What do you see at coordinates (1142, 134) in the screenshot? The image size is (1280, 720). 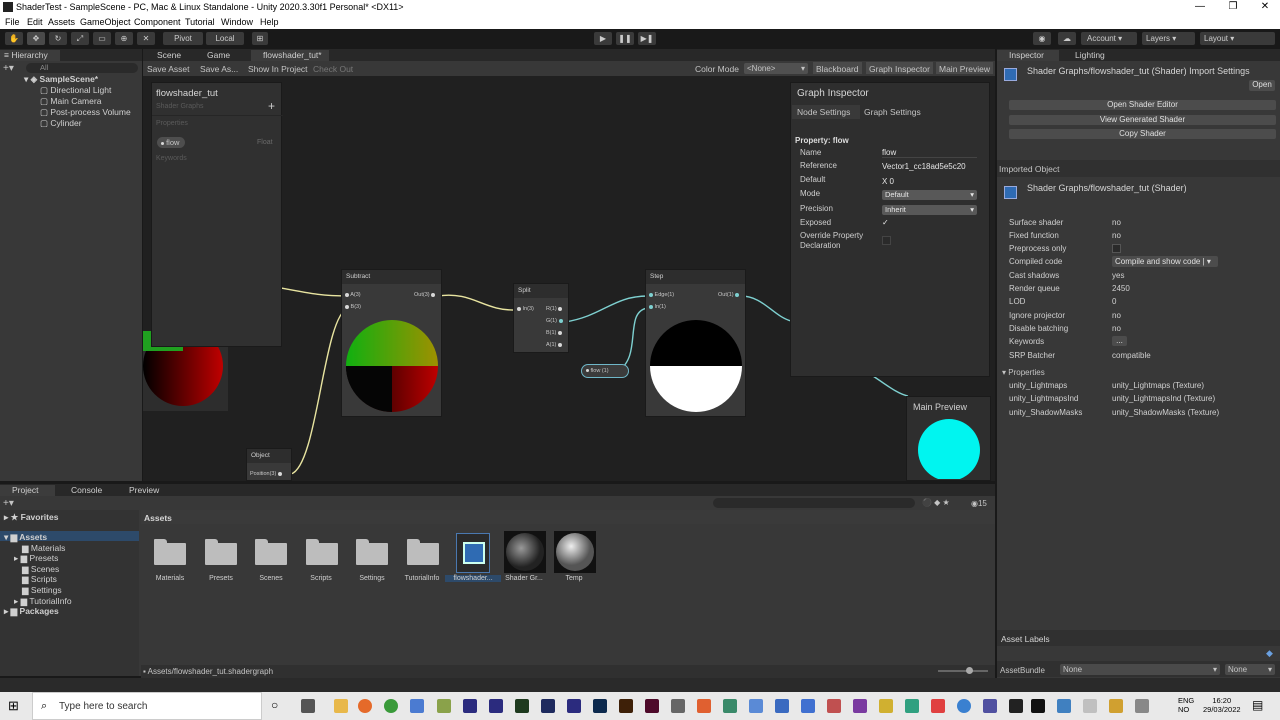 I see `copy-shader-button: Copy Shader` at bounding box center [1142, 134].